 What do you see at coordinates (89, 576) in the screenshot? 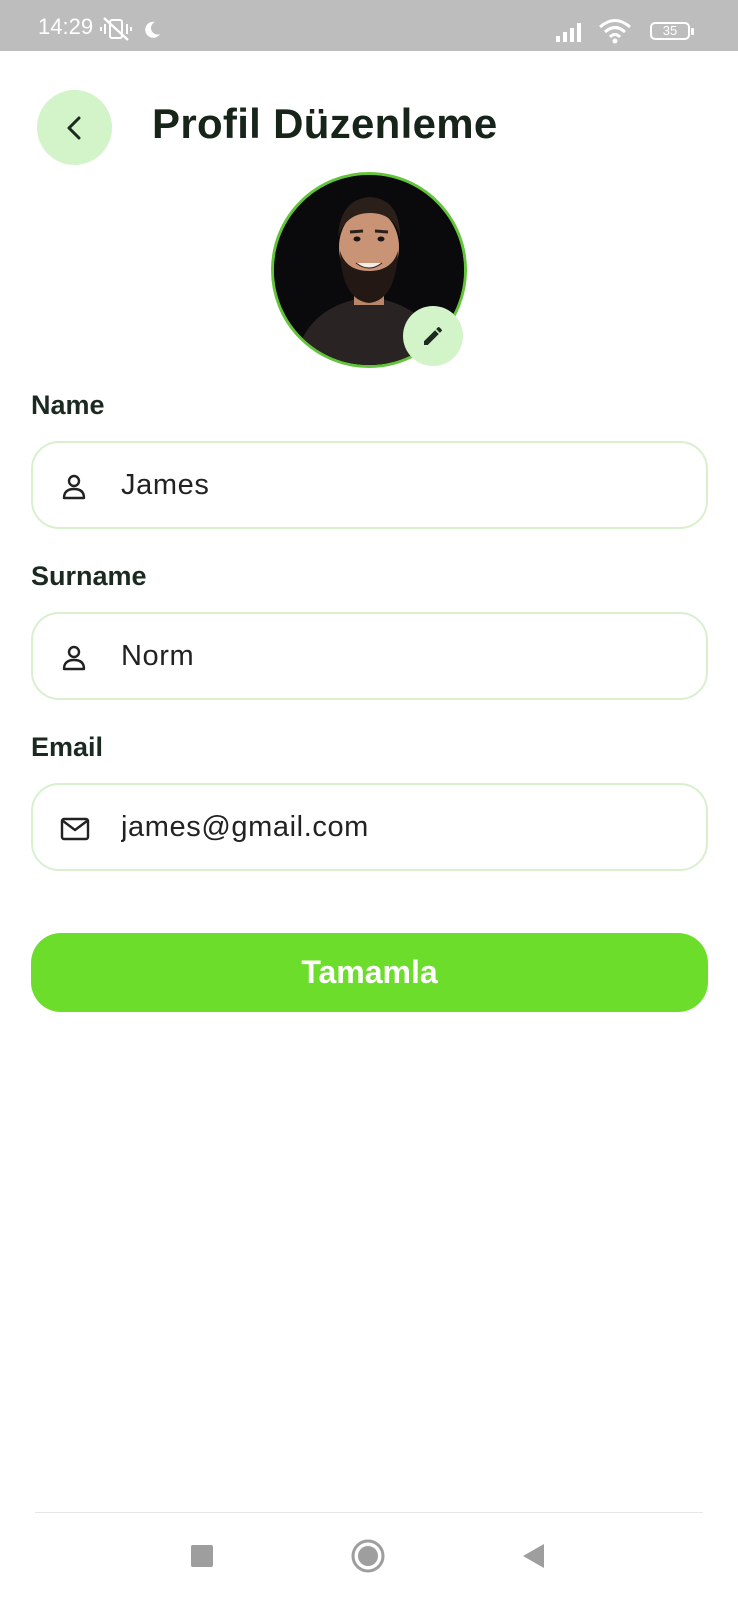
I see `surname-label: Surname` at bounding box center [89, 576].